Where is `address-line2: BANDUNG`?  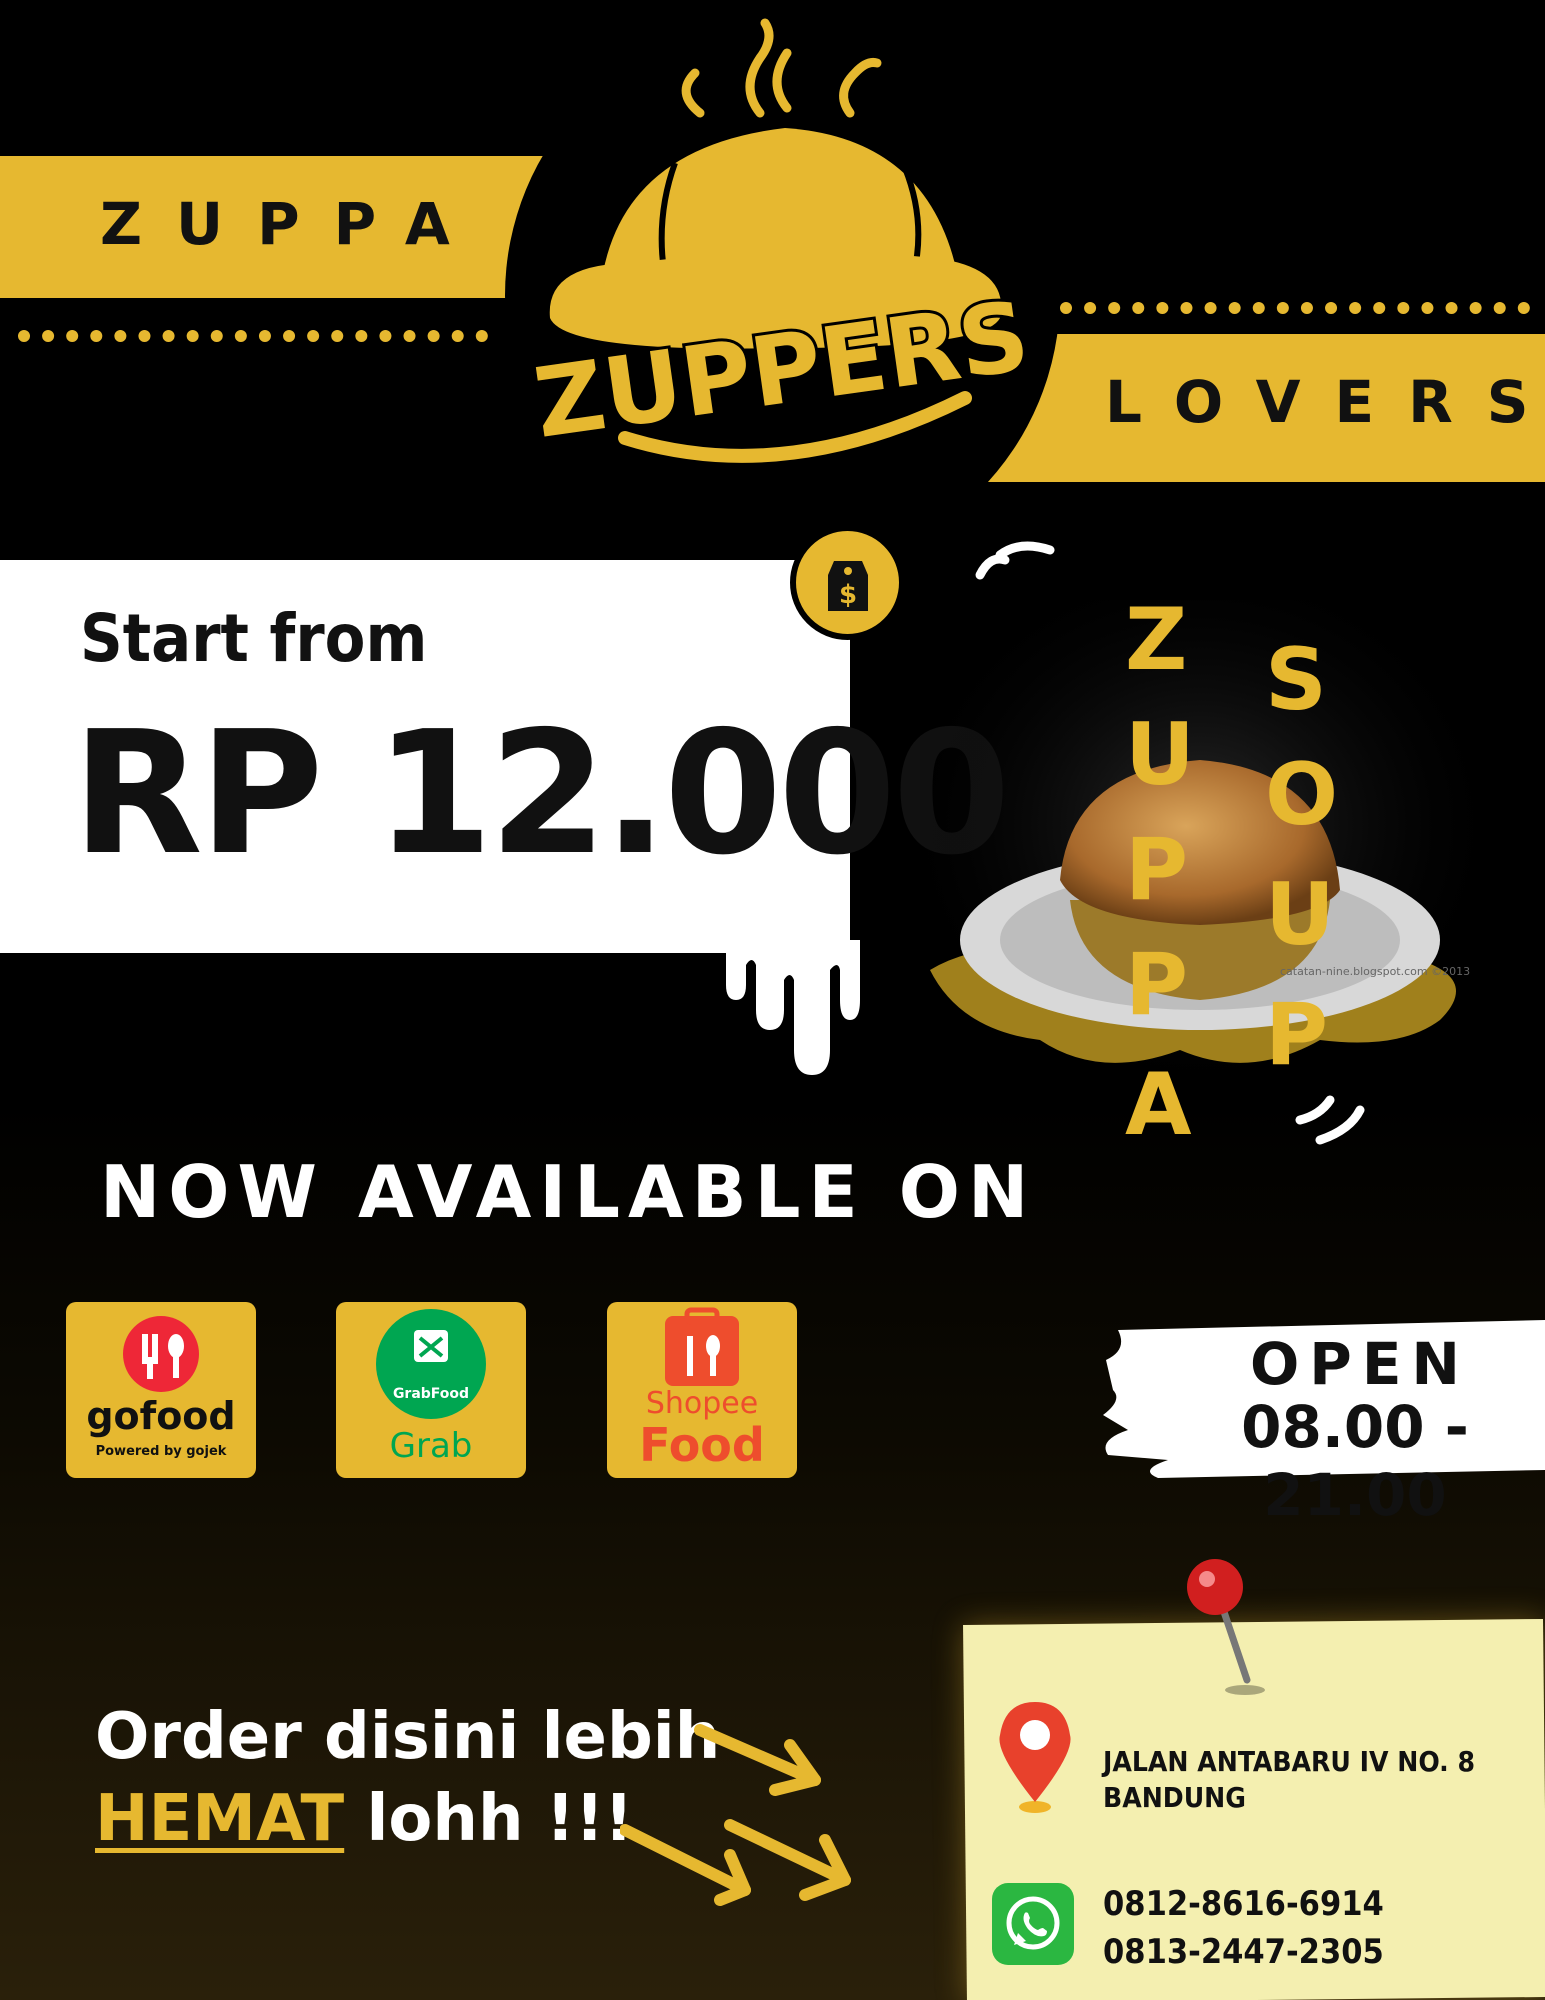
address-line2: BANDUNG is located at coordinates (1174, 1797).